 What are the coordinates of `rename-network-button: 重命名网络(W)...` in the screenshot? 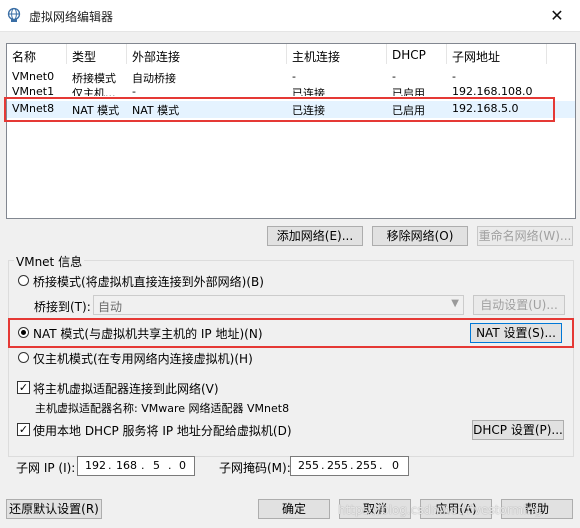 It's located at (525, 236).